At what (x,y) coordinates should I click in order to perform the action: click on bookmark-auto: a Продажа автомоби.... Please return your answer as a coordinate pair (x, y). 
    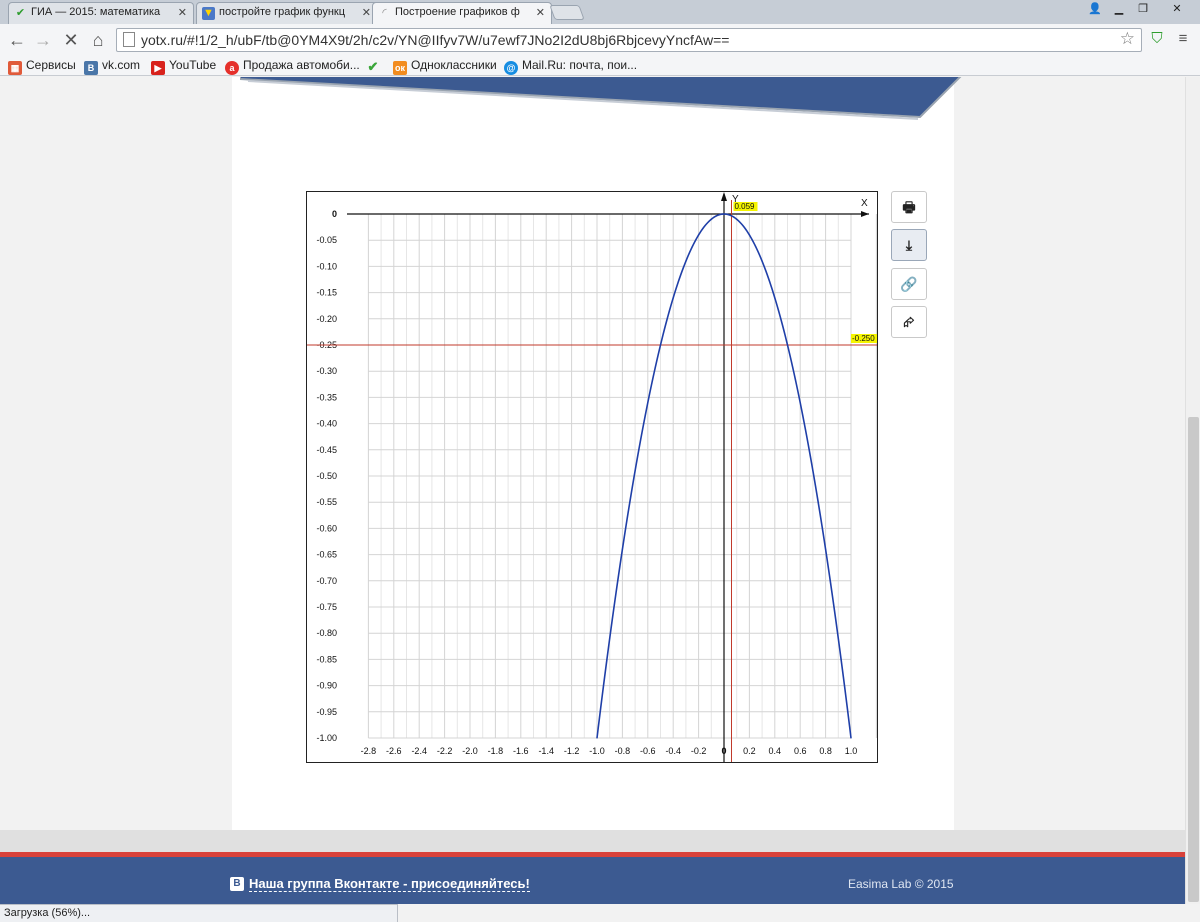
    Looking at the image, I should click on (292, 66).